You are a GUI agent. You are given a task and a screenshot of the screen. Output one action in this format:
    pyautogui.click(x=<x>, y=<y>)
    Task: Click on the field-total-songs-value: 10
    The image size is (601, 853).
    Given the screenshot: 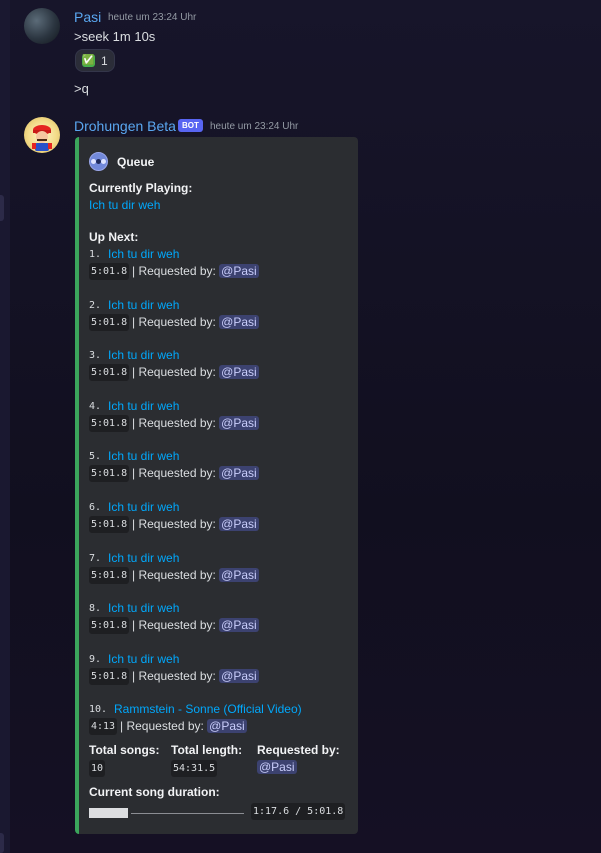 What is the action you would take?
    pyautogui.click(x=97, y=768)
    